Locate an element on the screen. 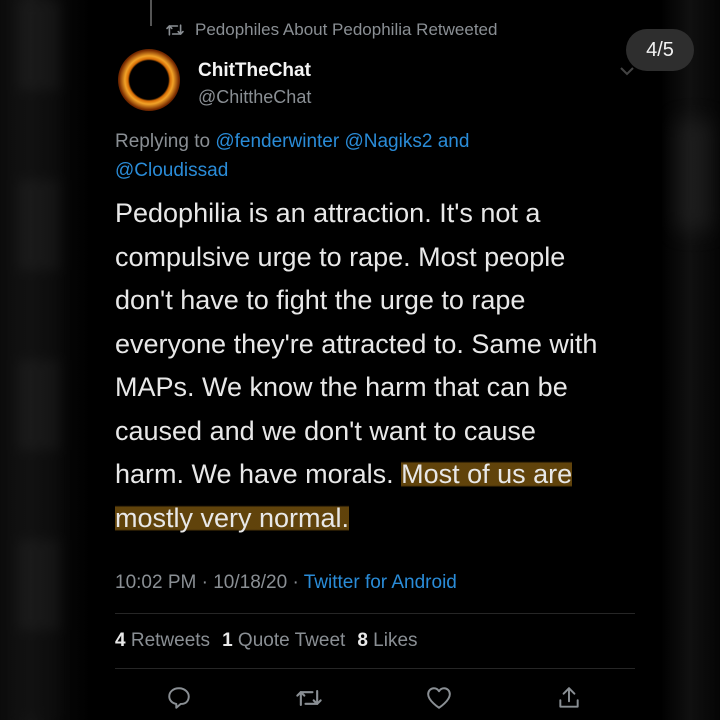 The image size is (720, 720). retweet-notice: Pedophiles About Pedophilia Retweeted is located at coordinates (331, 30).